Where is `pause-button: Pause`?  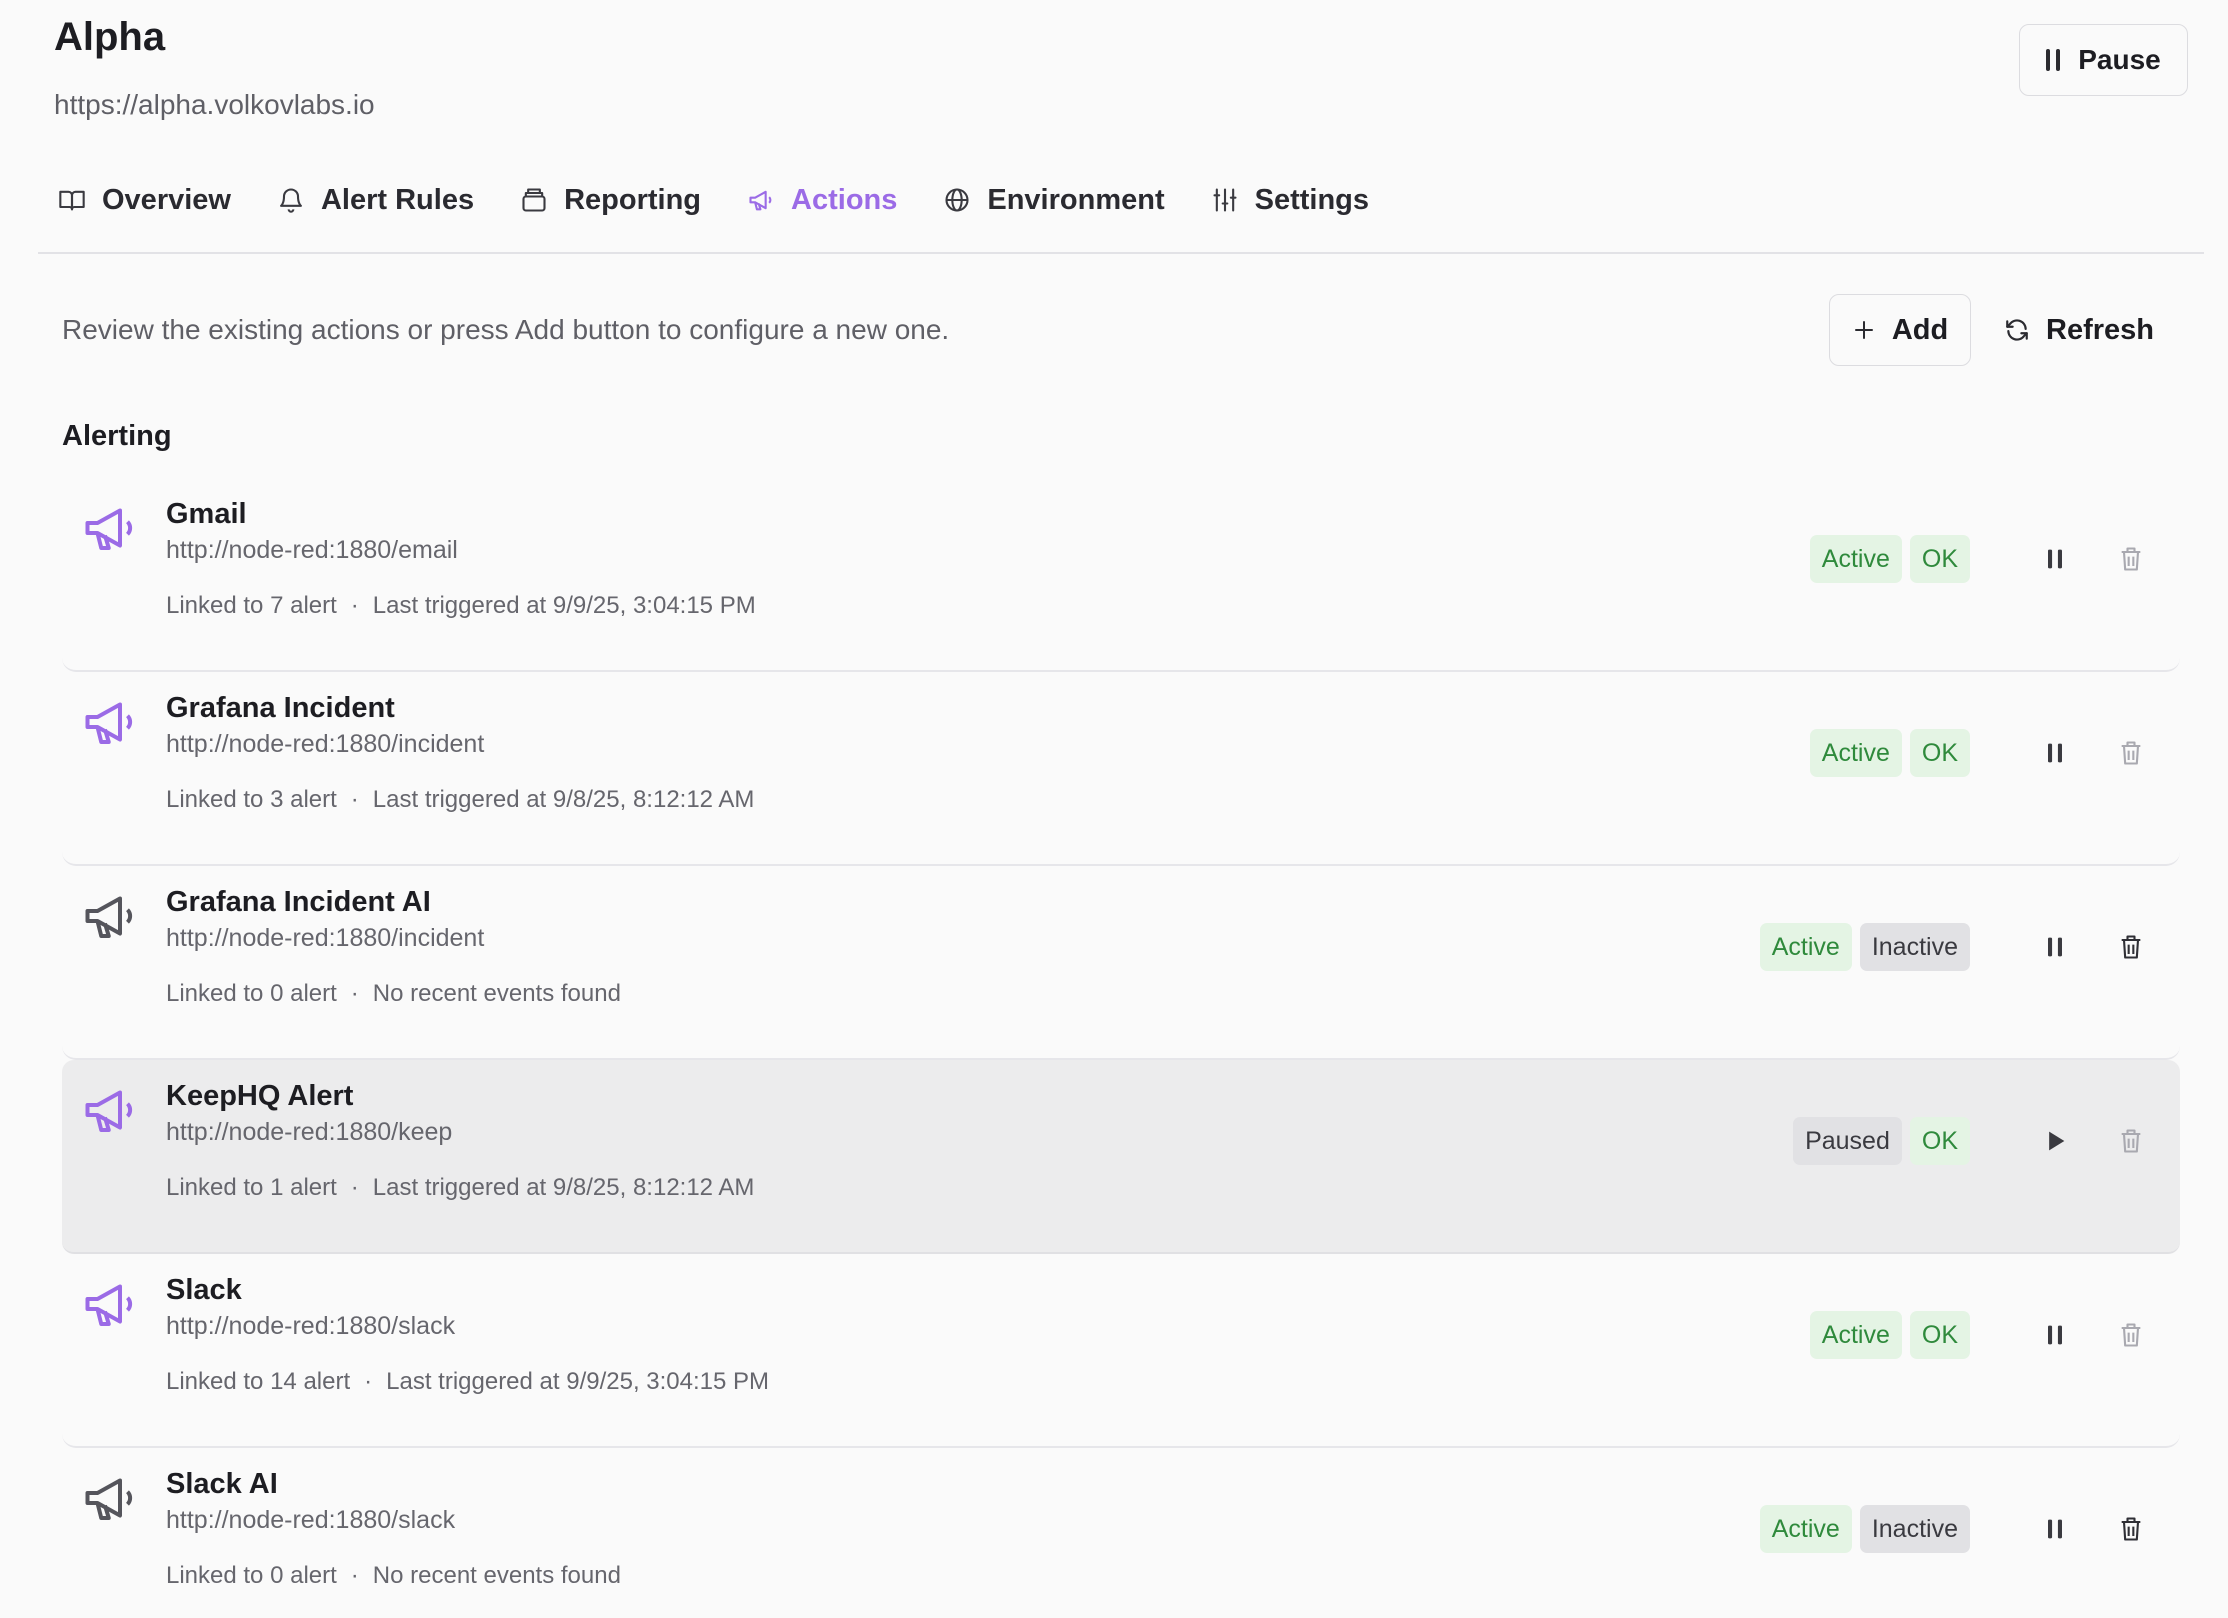
pause-button: Pause is located at coordinates (2103, 60).